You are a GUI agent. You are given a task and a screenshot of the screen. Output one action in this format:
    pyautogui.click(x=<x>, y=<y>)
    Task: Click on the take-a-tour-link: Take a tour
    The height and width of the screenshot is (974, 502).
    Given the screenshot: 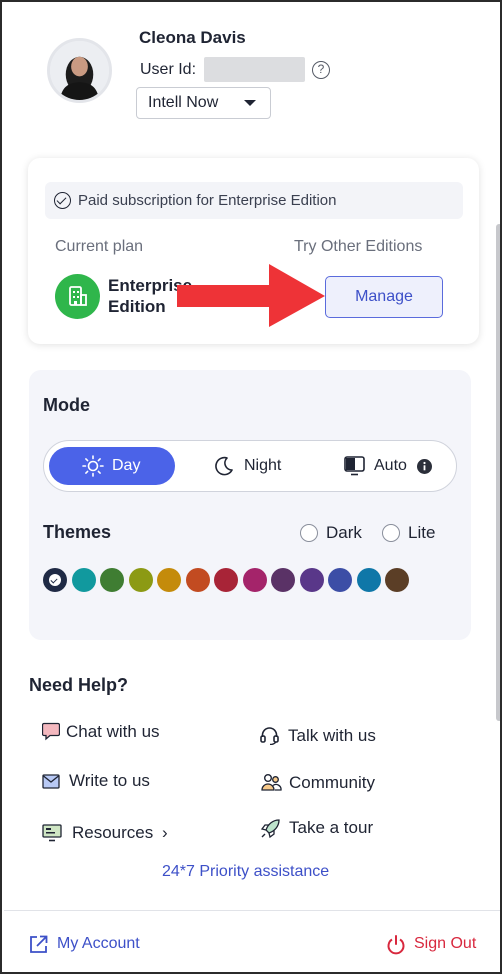 What is the action you would take?
    pyautogui.click(x=317, y=828)
    